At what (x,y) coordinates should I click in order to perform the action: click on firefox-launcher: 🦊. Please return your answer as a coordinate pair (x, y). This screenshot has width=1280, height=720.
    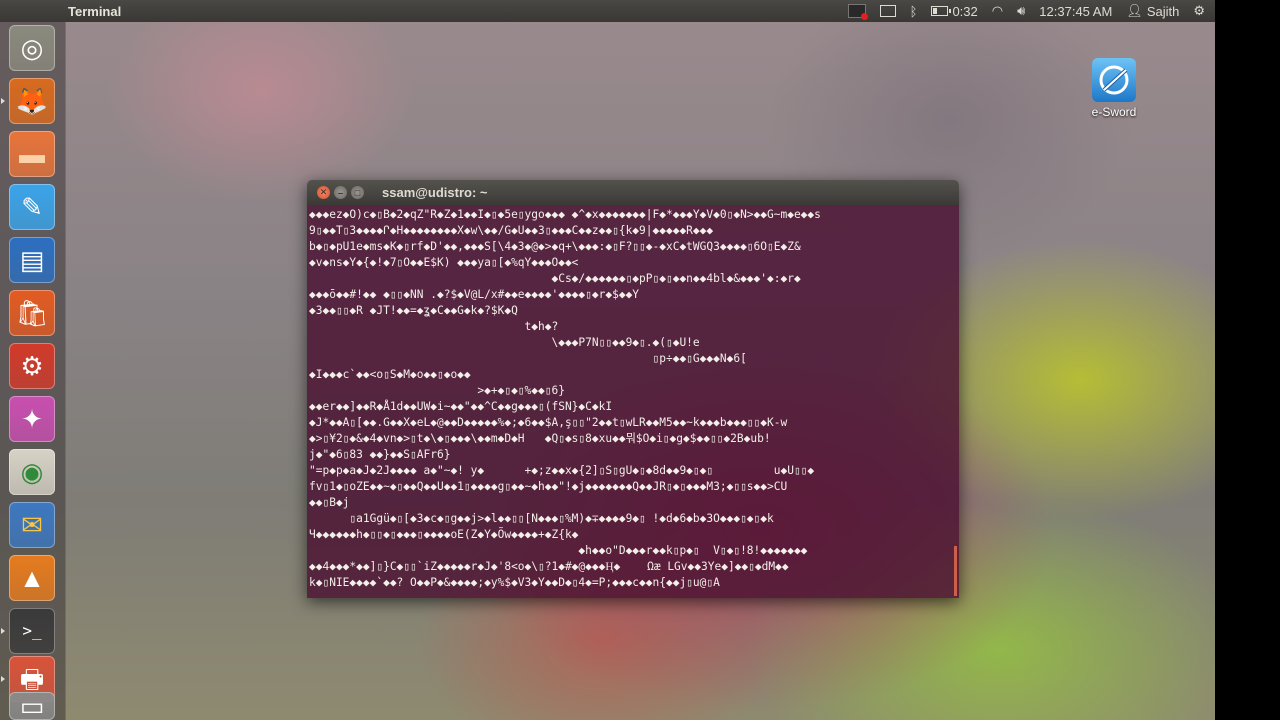
    Looking at the image, I should click on (32, 101).